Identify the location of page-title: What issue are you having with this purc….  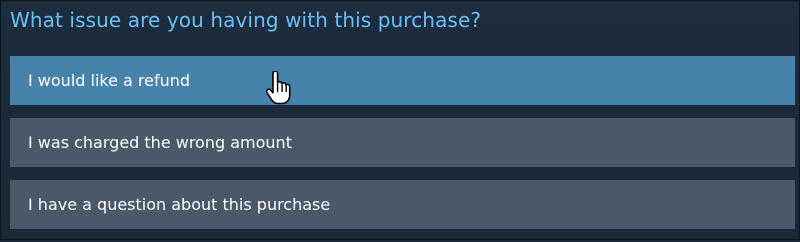
(246, 20).